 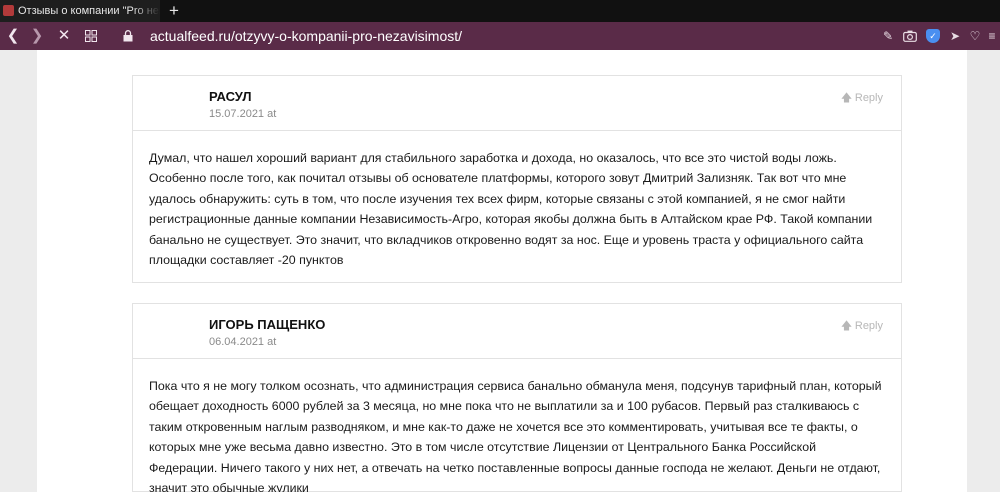 I want to click on heart-icon: ♡, so click(x=975, y=36).